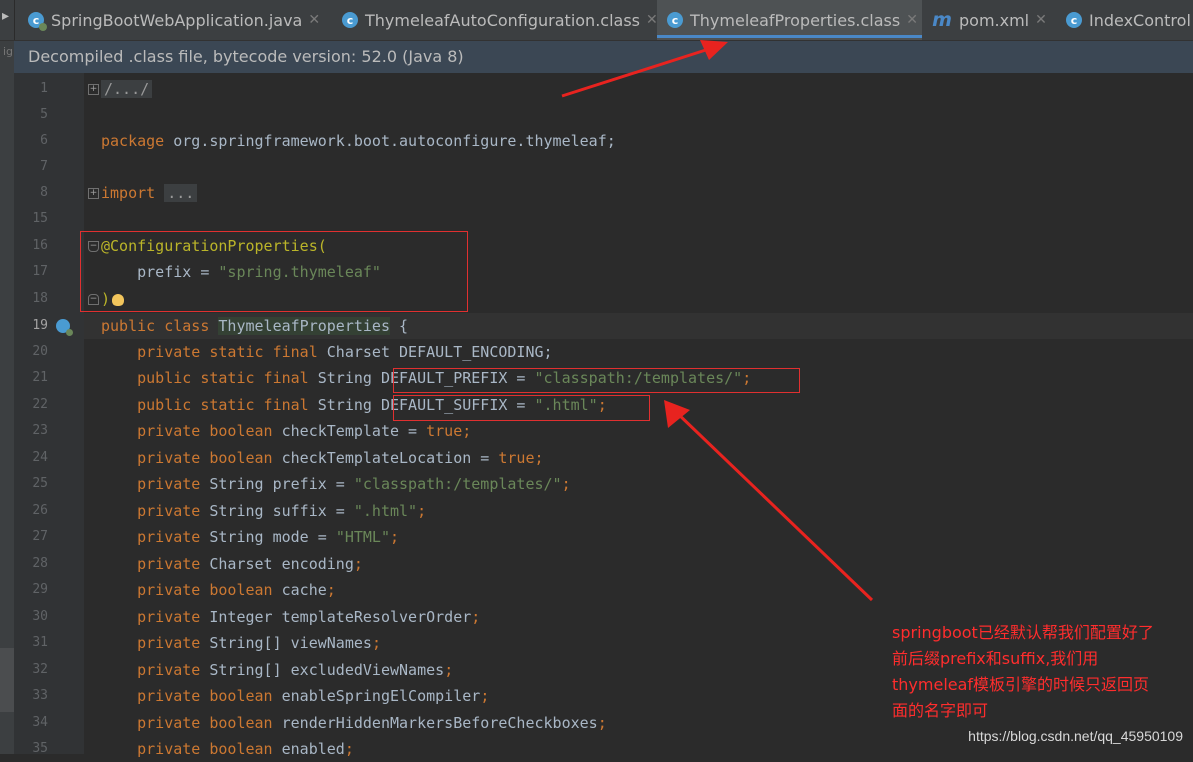 Image resolution: width=1193 pixels, height=762 pixels. Describe the element at coordinates (1021, 684) in the screenshot. I see `annotation-note-line: thymeleaf模板引擎的时候只返回页` at that location.